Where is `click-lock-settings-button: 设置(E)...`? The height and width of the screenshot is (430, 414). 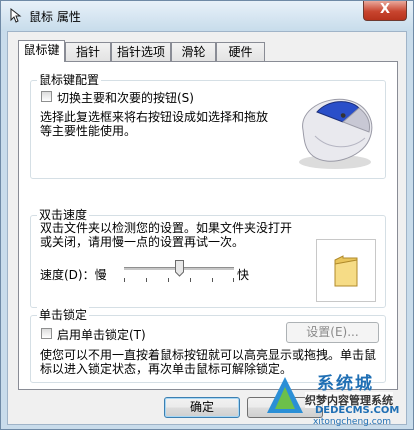 click-lock-settings-button: 设置(E)... is located at coordinates (332, 332).